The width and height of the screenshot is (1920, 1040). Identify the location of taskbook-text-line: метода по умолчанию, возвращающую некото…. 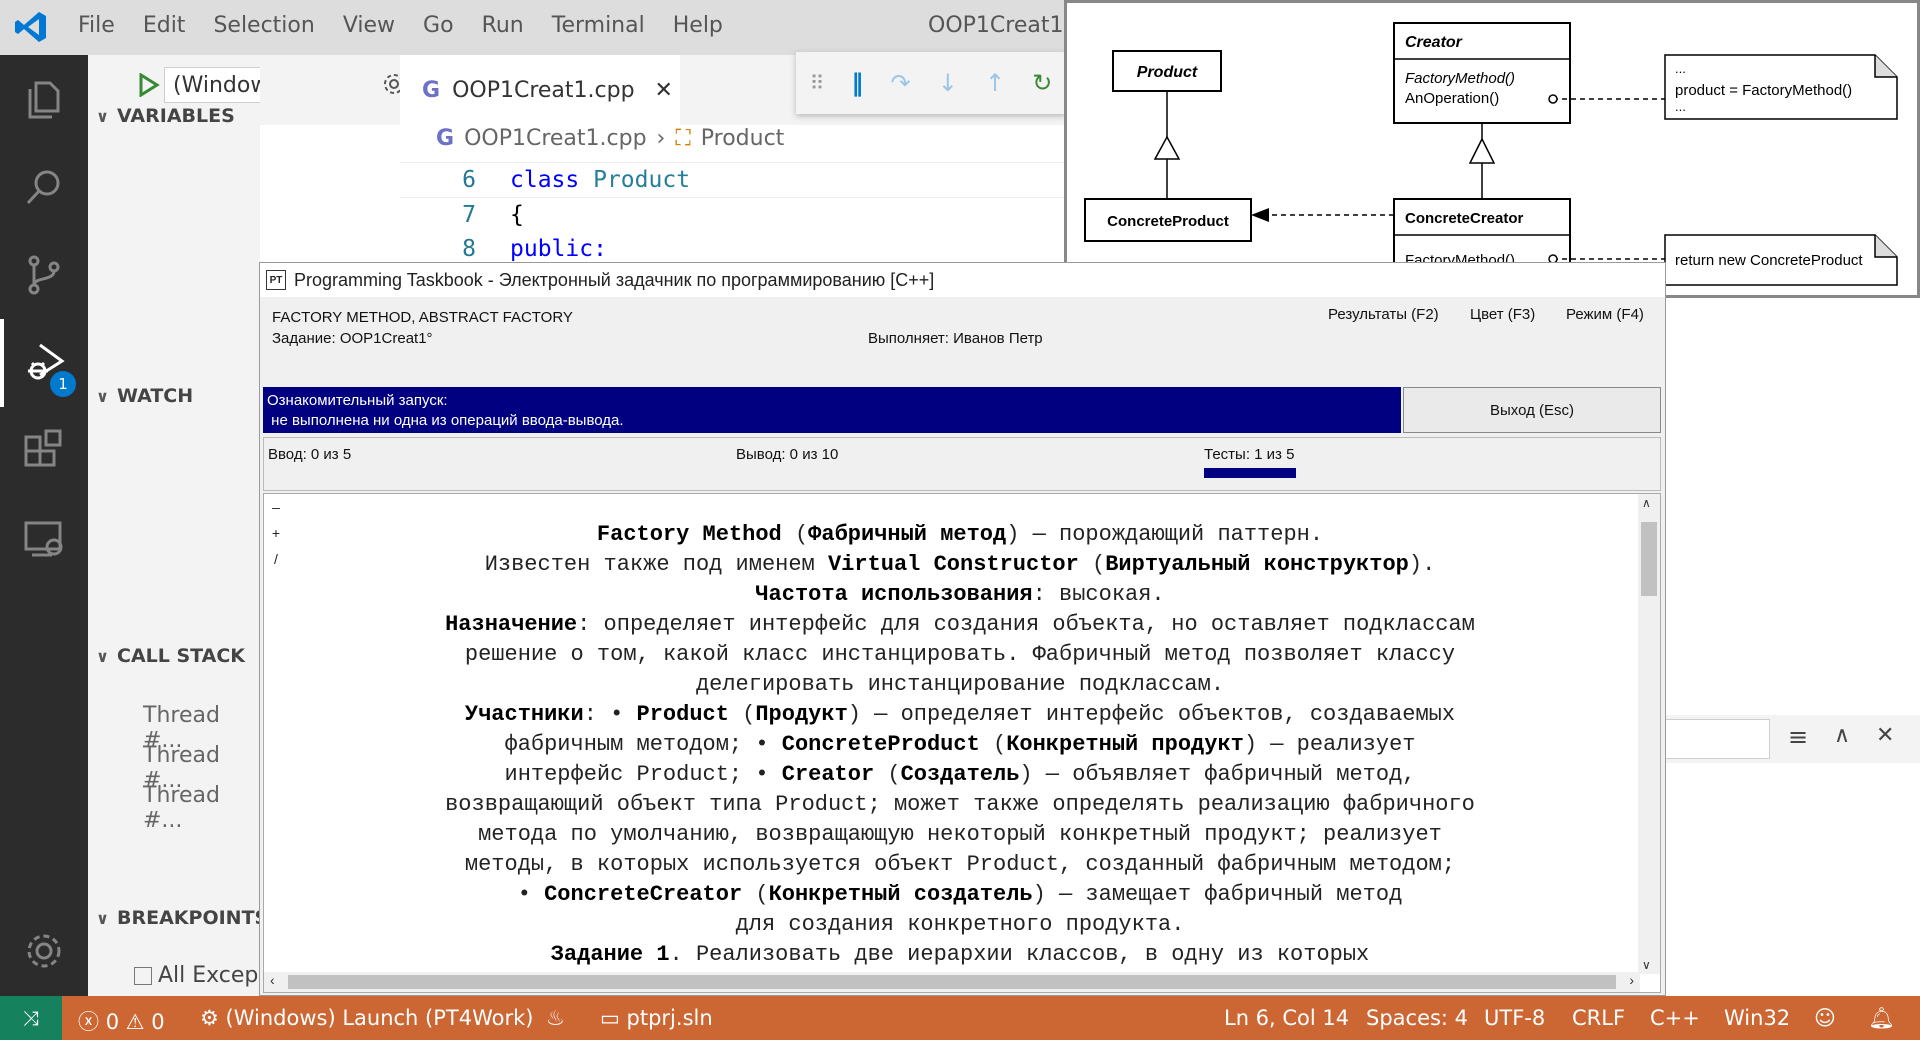
(960, 835).